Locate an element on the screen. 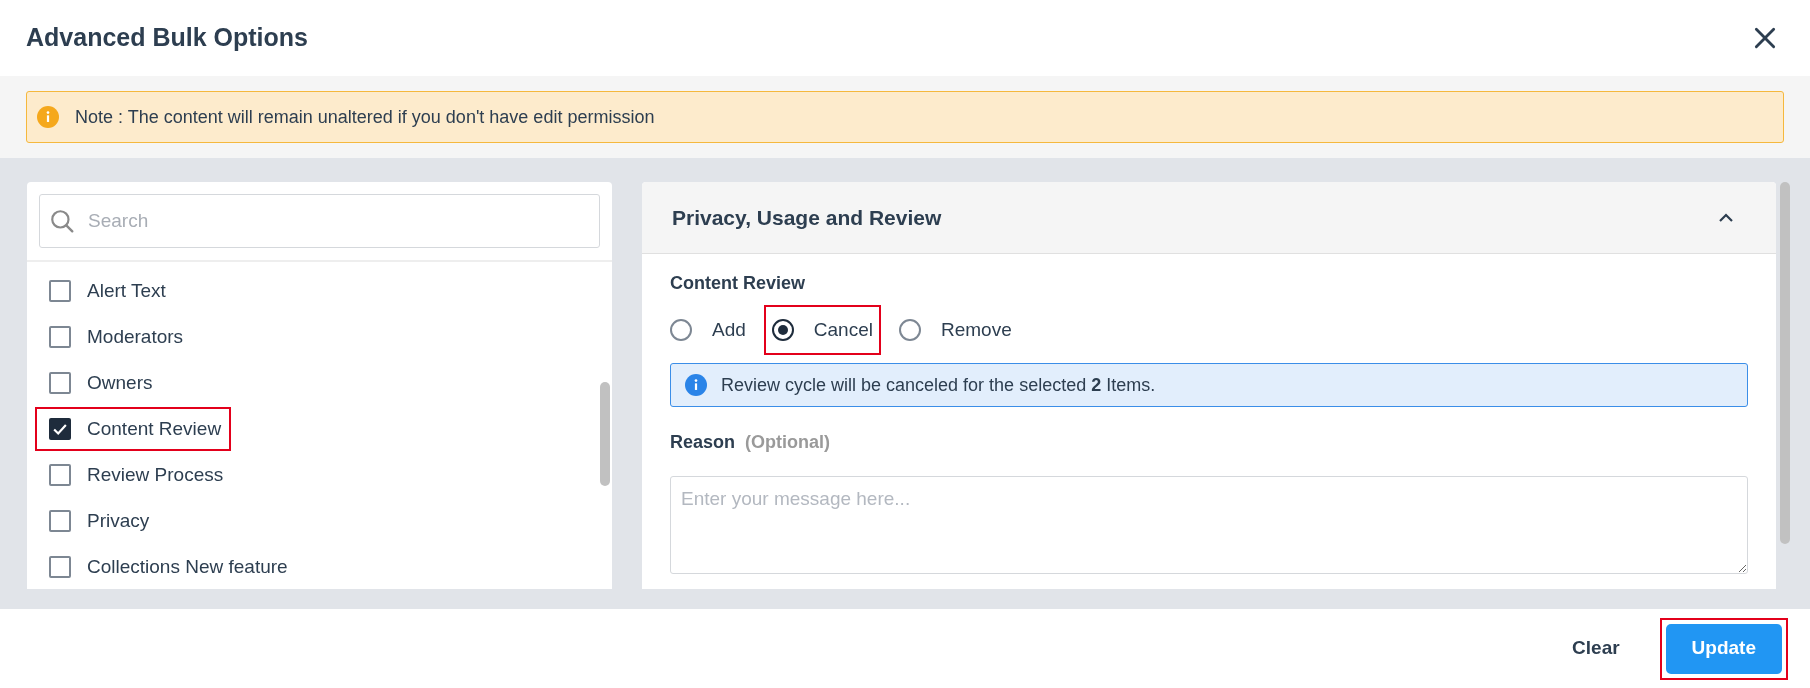 The image size is (1810, 688). checkbox-item: Content Review is located at coordinates (133, 429).